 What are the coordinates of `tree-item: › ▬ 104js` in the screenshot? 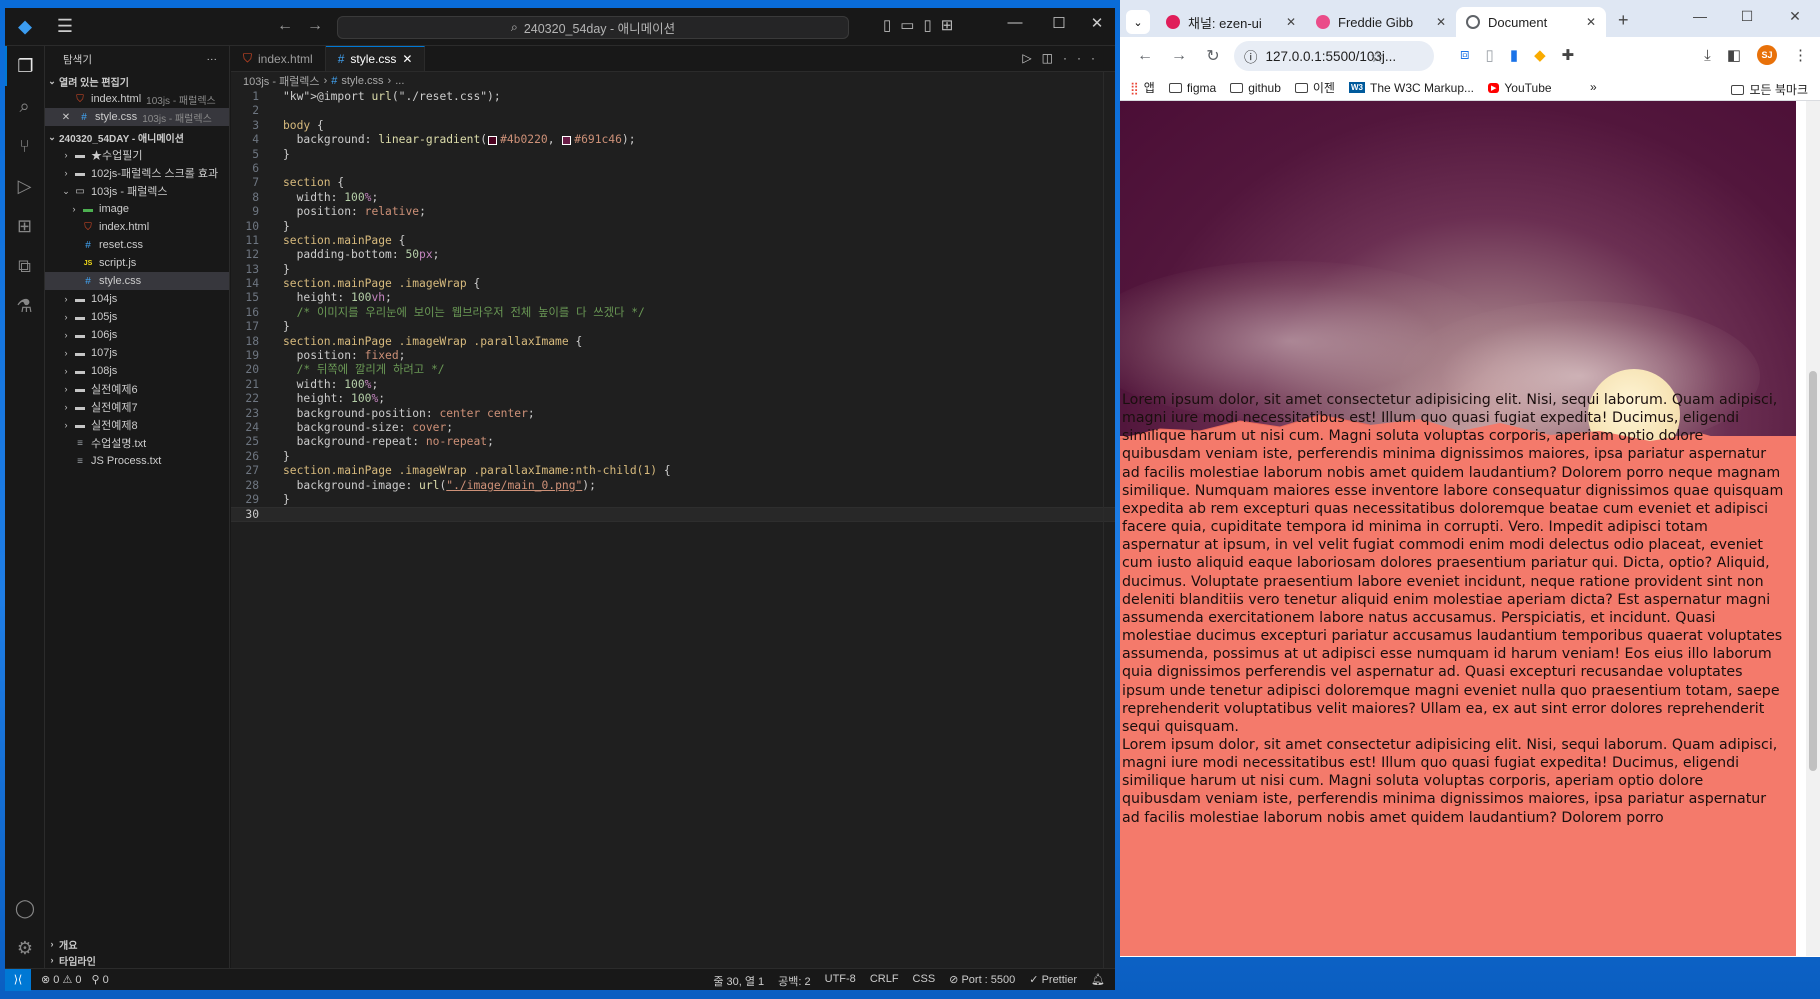 It's located at (137, 299).